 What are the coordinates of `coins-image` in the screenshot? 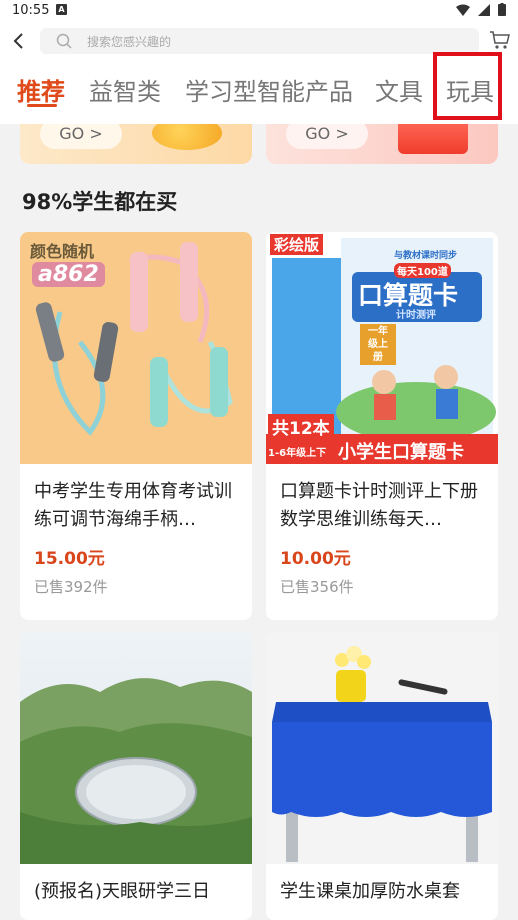 It's located at (187, 137).